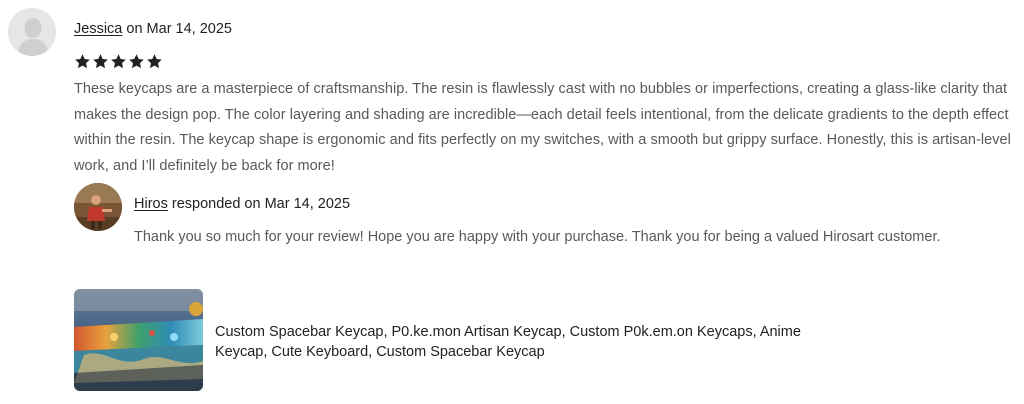  I want to click on product-image, so click(138, 340).